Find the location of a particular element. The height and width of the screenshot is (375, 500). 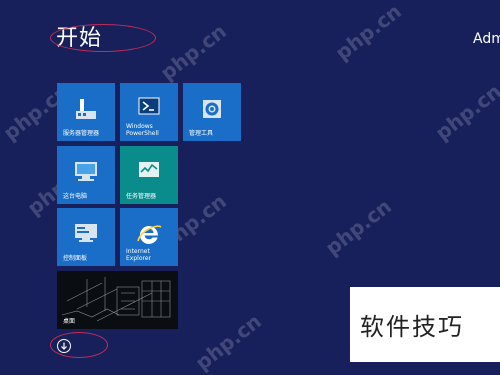

tile-label: Internet Explorer is located at coordinates (138, 255).